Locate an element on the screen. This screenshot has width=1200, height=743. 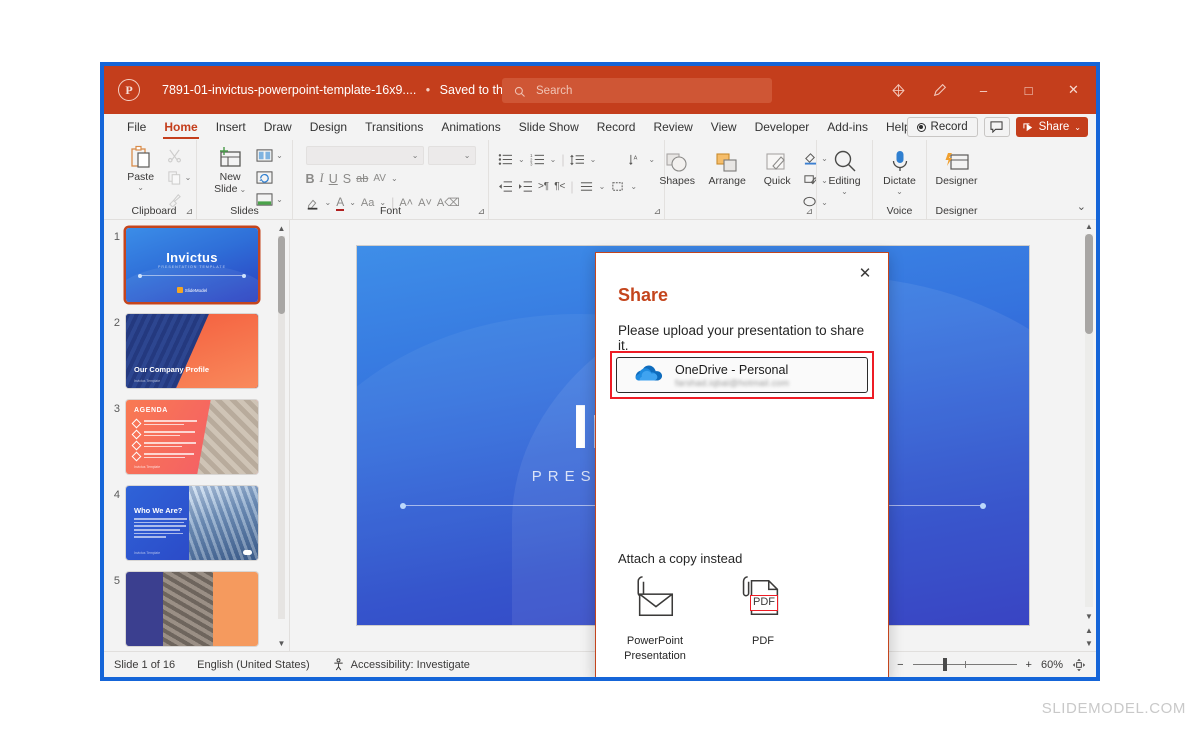
copy-button: ⌄ is located at coordinates (179, 177).